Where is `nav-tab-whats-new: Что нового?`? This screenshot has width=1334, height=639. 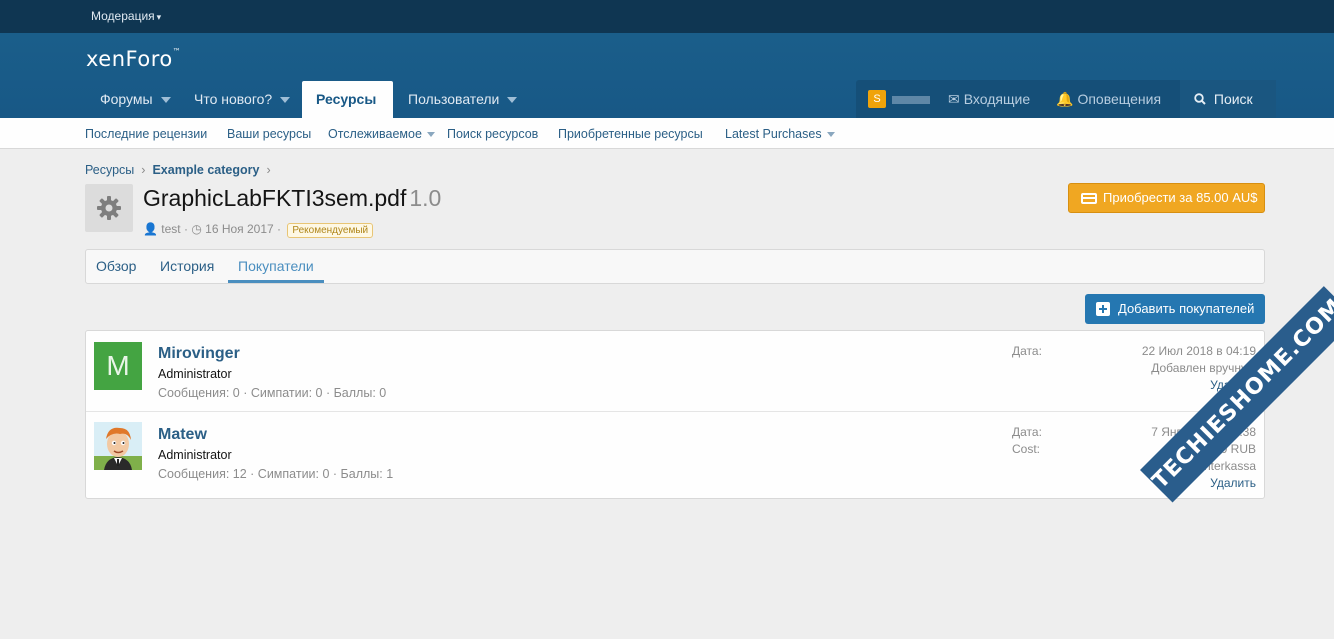 nav-tab-whats-new: Что нового? is located at coordinates (242, 99).